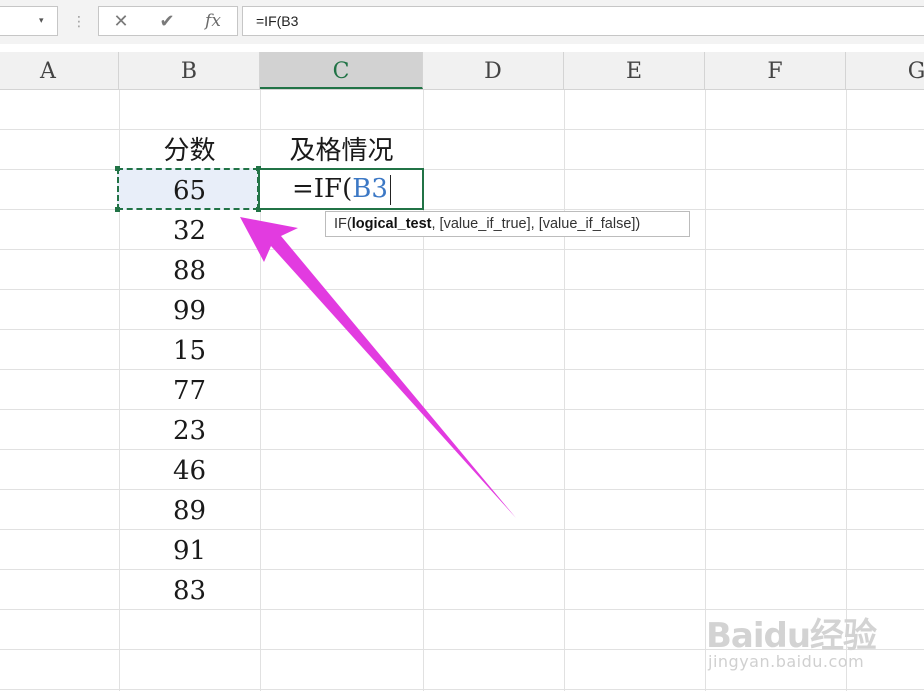 Image resolution: width=924 pixels, height=691 pixels. Describe the element at coordinates (189, 311) in the screenshot. I see `cell-b6: 99` at that location.